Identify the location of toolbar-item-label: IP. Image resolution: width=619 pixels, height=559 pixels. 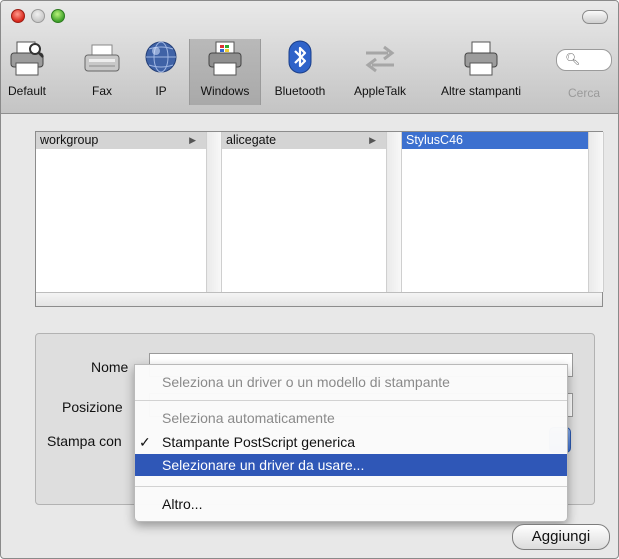
(161, 91).